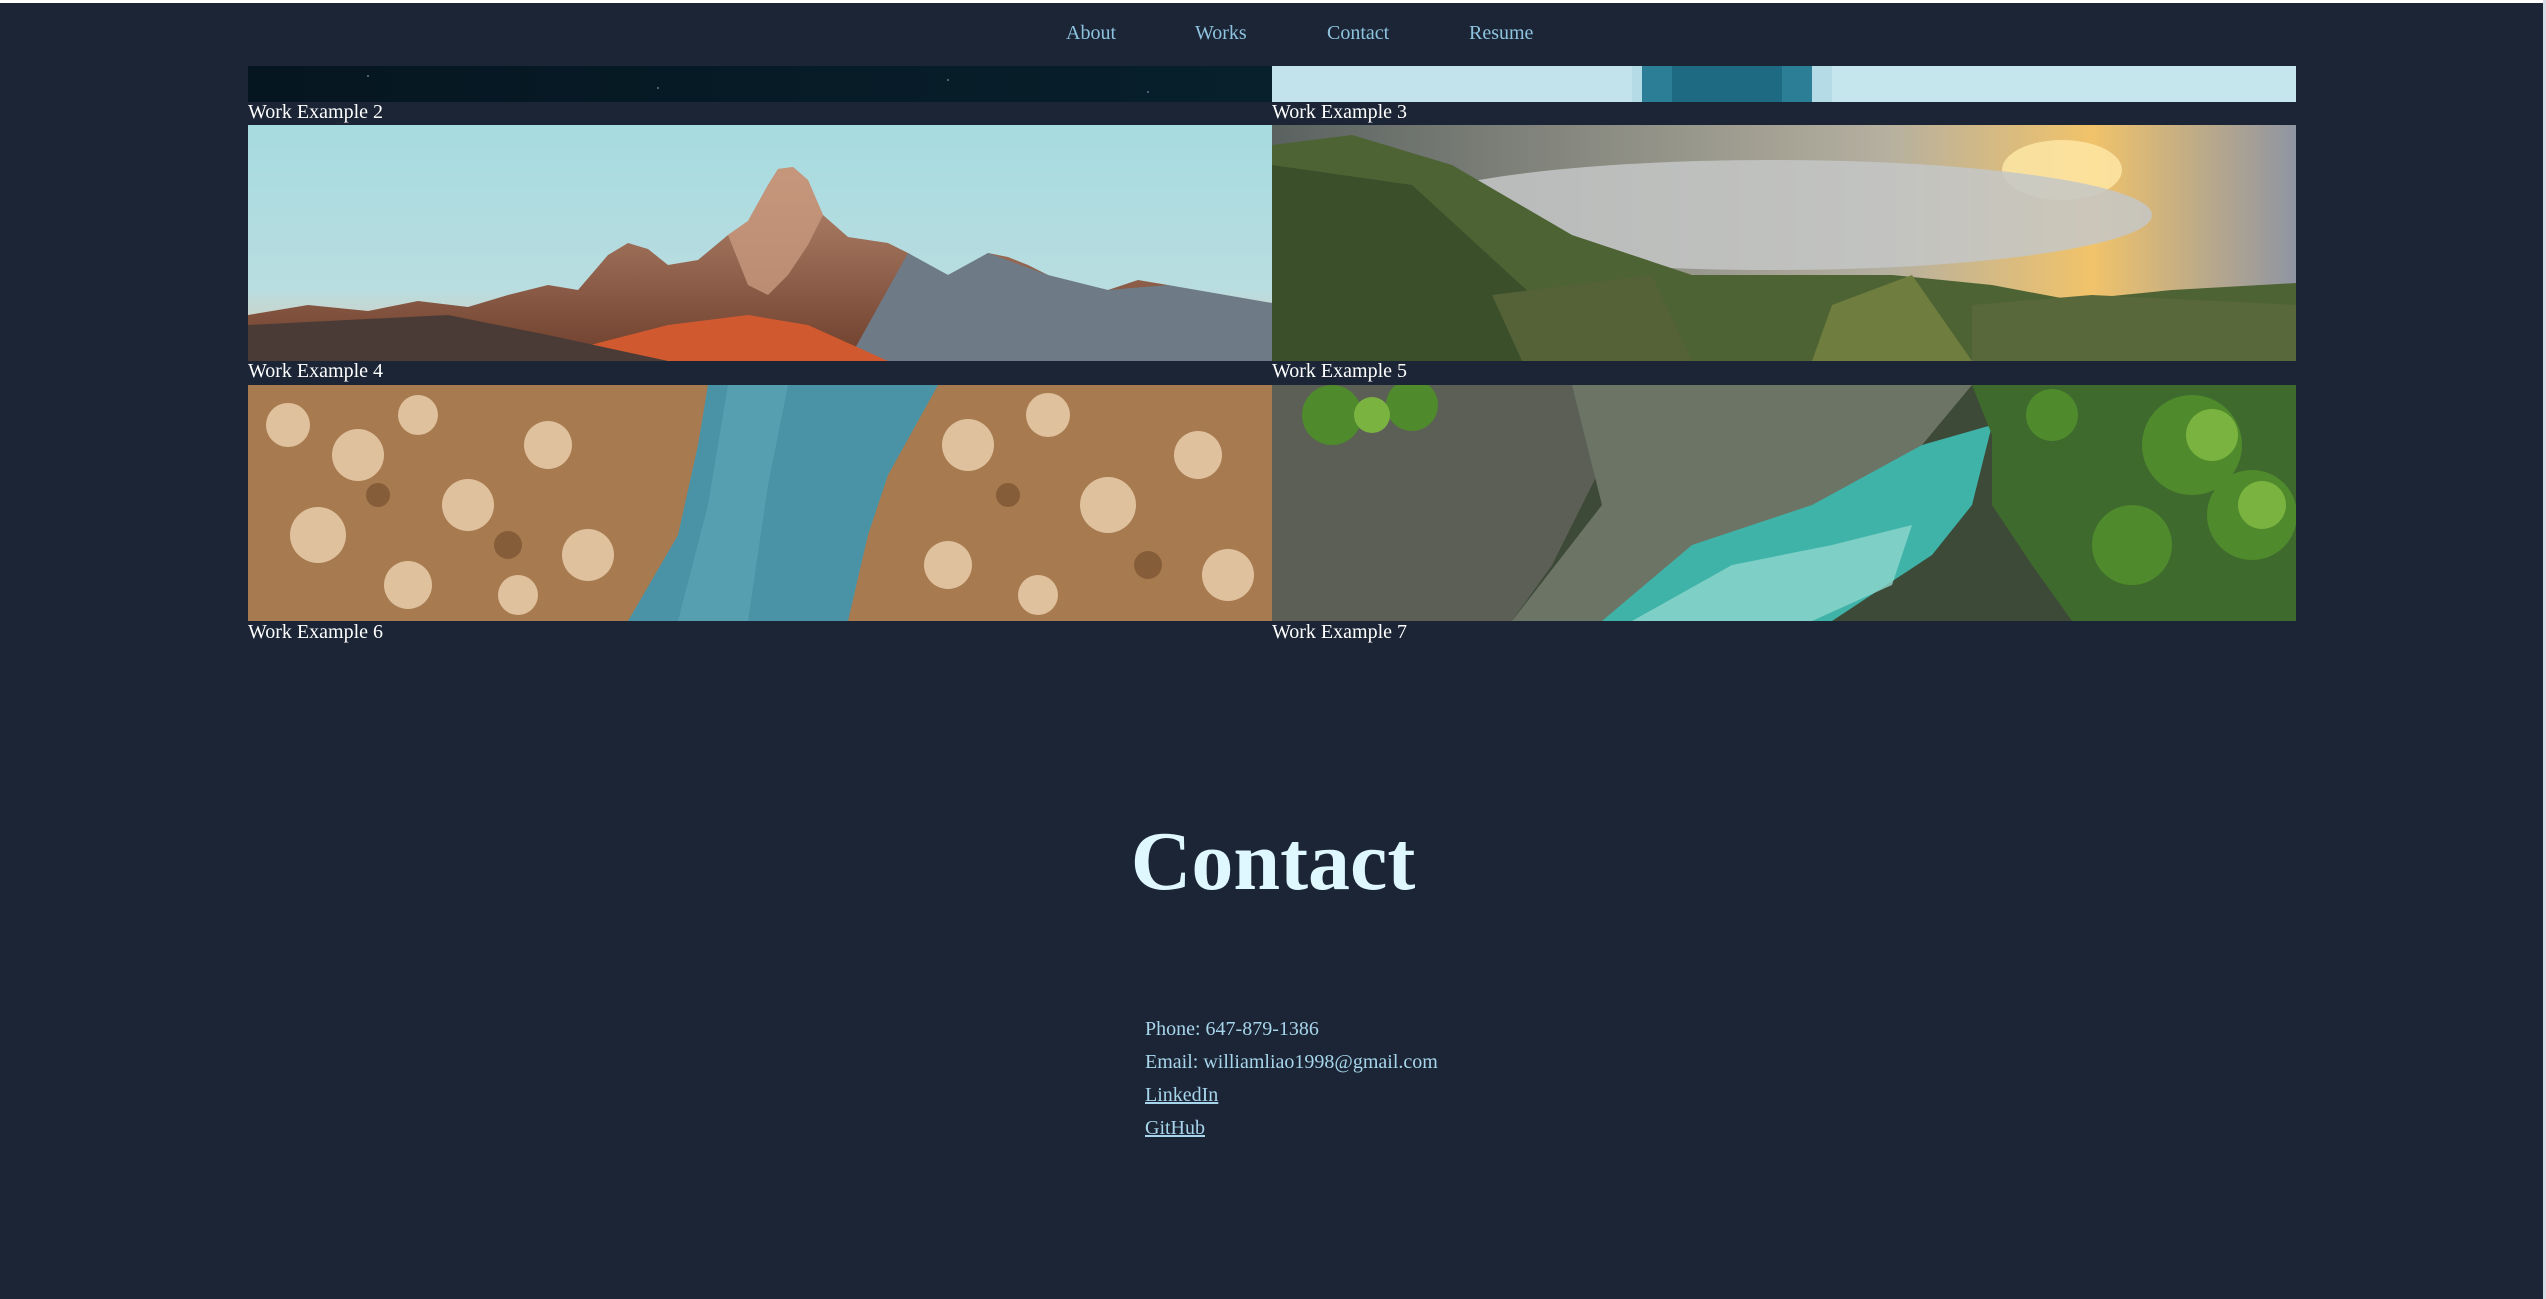 The image size is (2546, 1299). I want to click on mountain-peaks-image, so click(760, 243).